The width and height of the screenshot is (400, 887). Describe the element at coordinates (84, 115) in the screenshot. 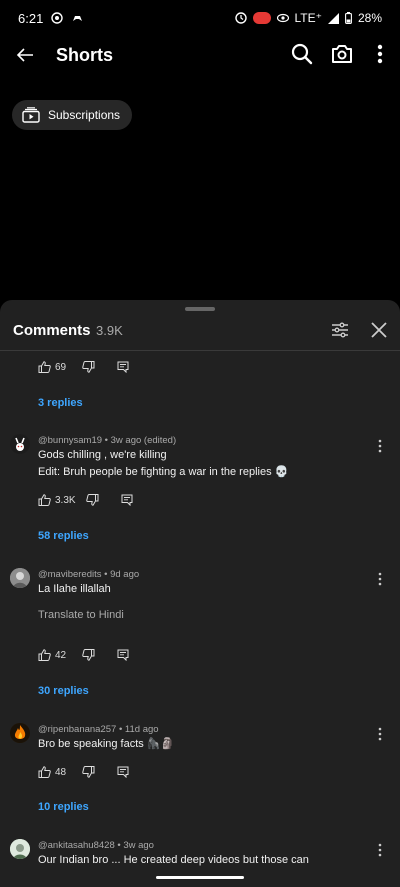

I see `subscriptions-label: Subscriptions` at that location.